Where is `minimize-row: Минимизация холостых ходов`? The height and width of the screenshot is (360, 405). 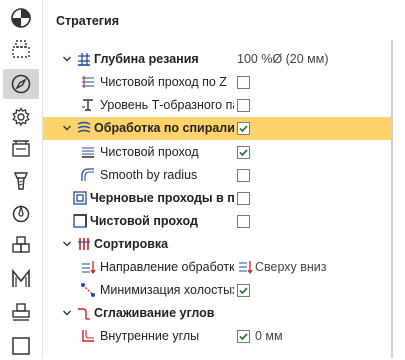
minimize-row: Минимизация холостых ходов is located at coordinates (217, 290).